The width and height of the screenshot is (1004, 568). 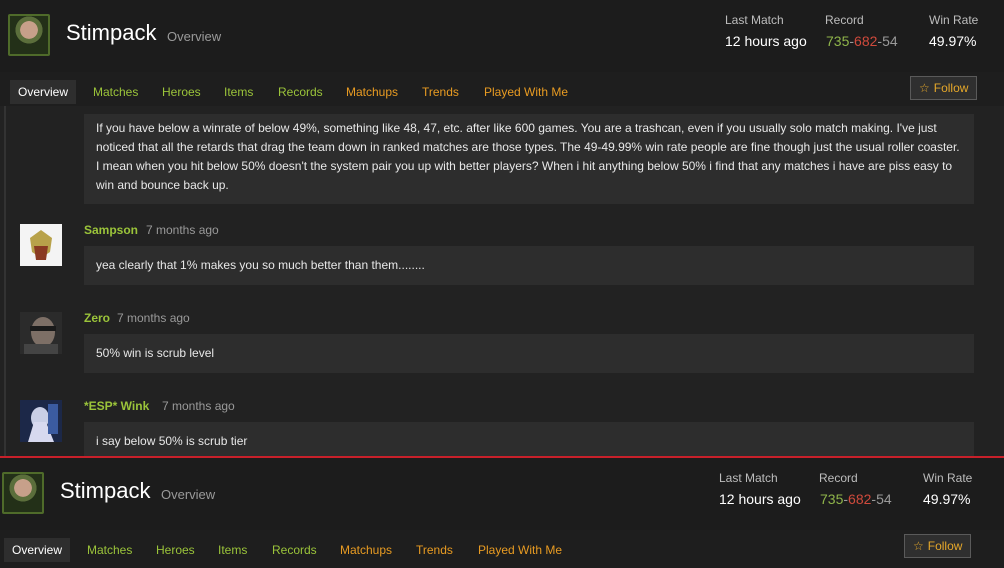 I want to click on comment-author: Sampson, so click(x=111, y=230).